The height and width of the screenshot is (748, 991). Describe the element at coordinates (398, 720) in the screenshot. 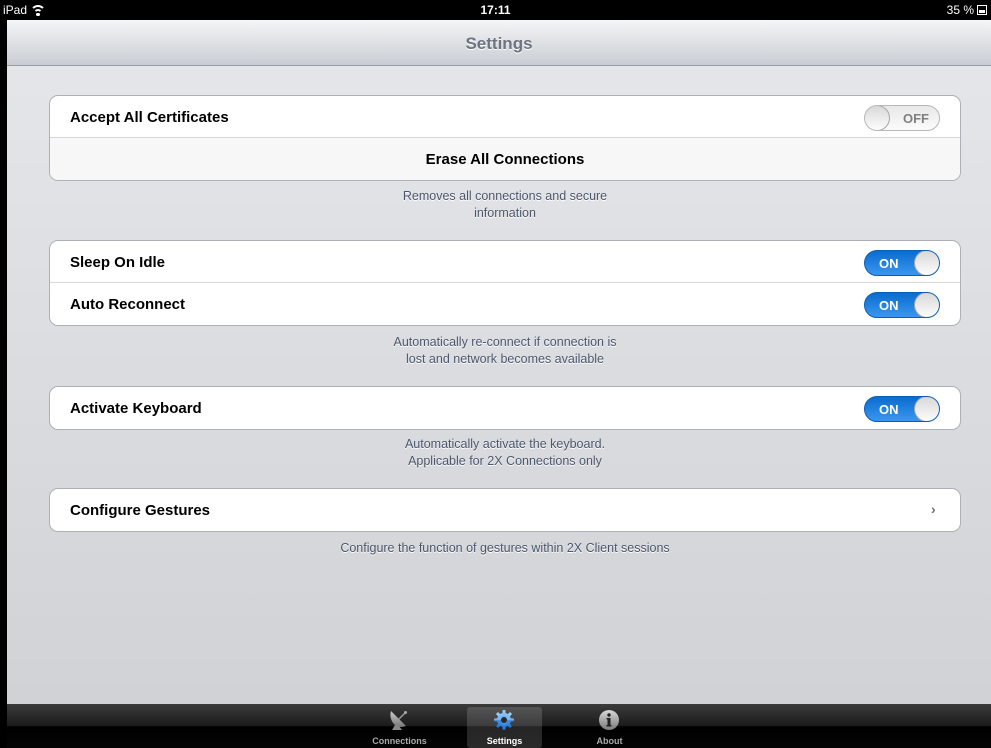

I see `satellite-dish-icon` at that location.